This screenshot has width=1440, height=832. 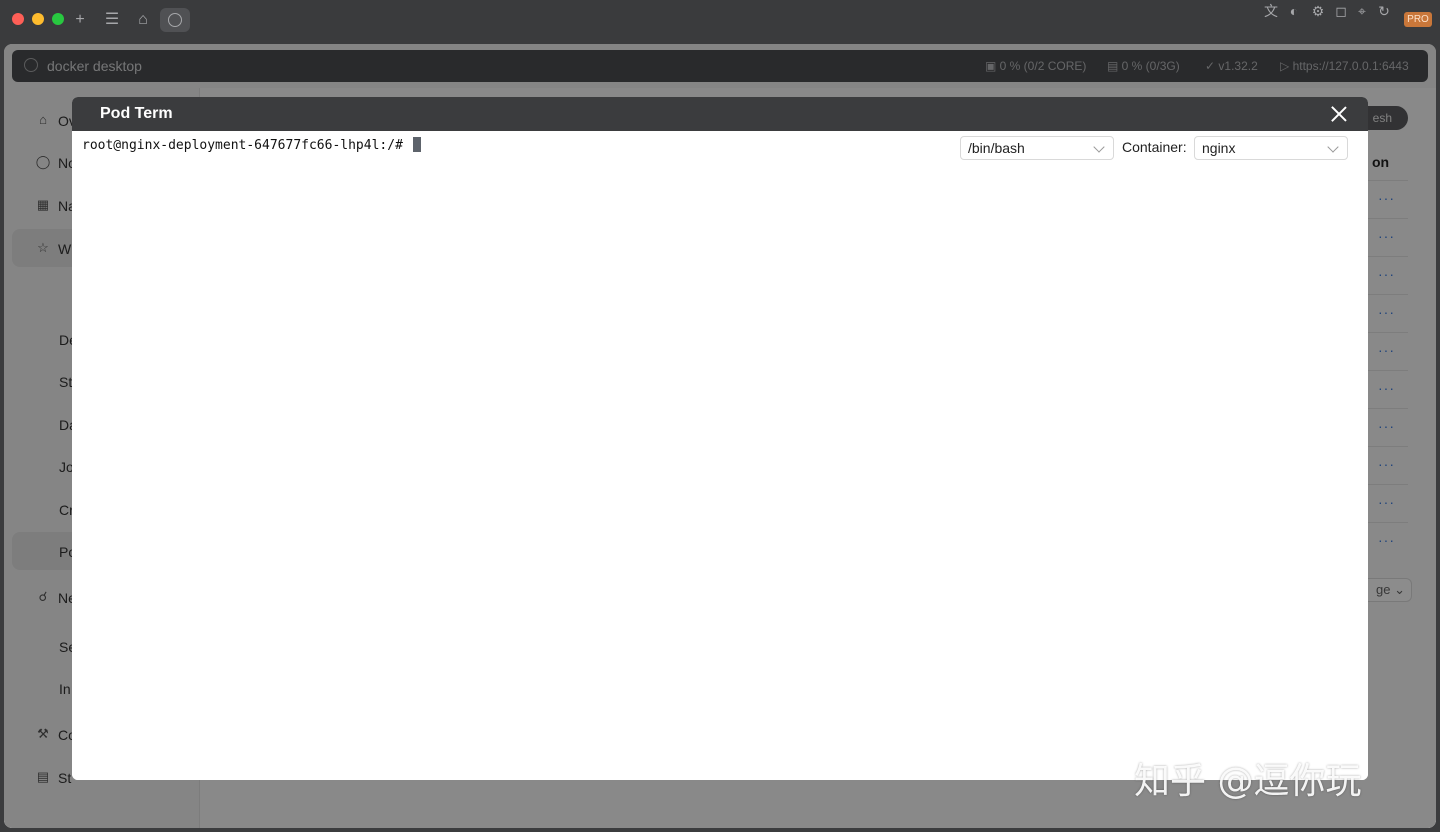 I want to click on minimize-window-button, so click(x=38, y=19).